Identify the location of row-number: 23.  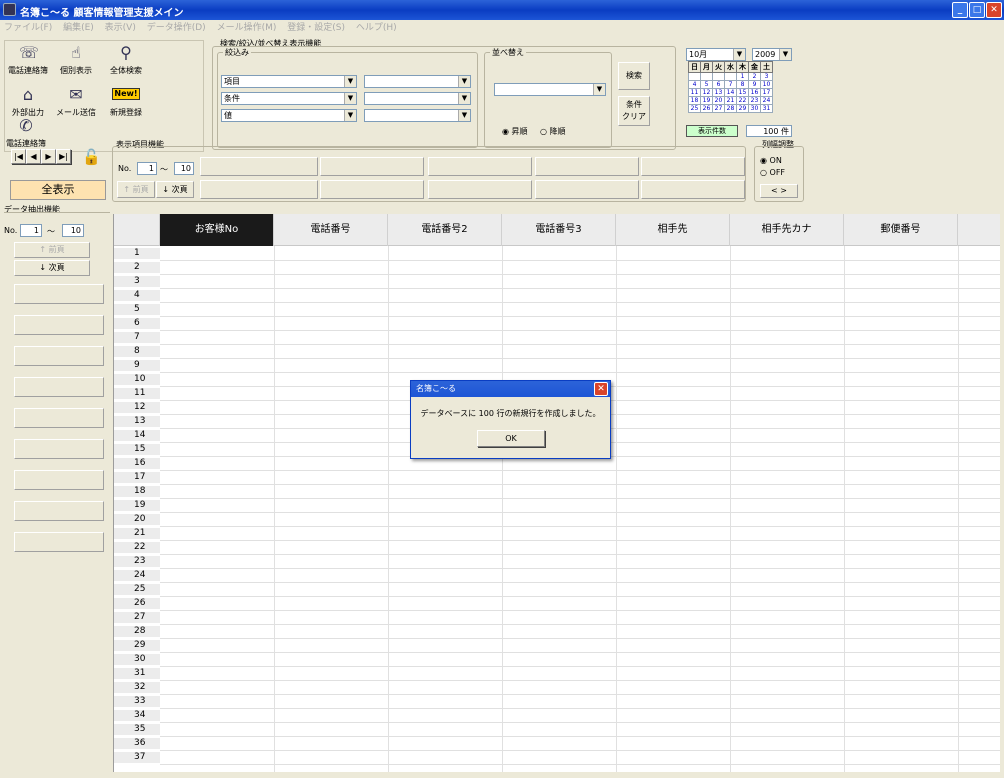
(137, 561).